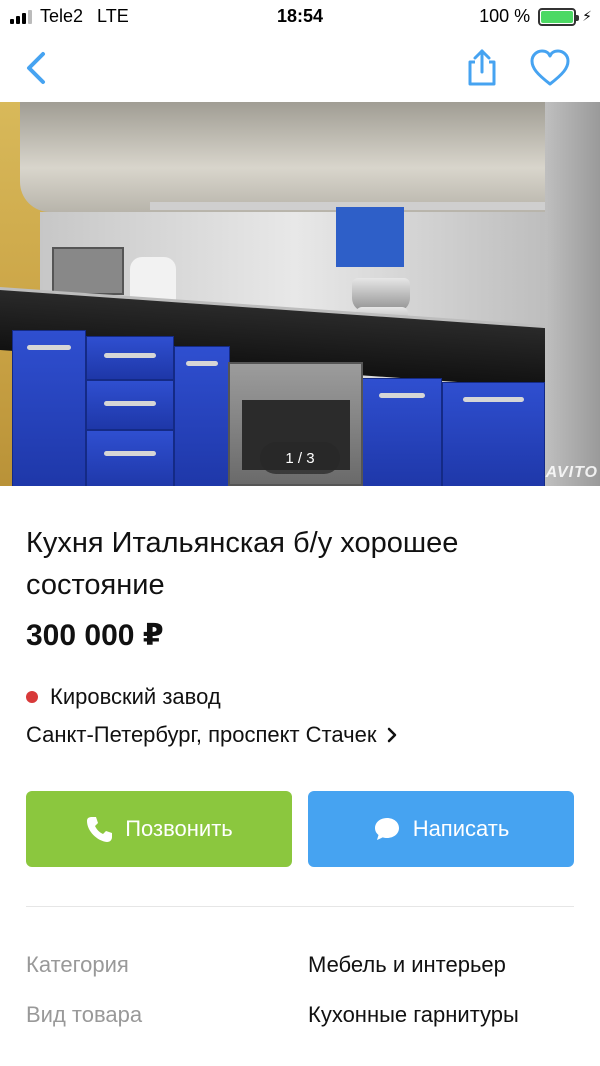  What do you see at coordinates (84, 1014) in the screenshot?
I see `param-label: Вид товара` at bounding box center [84, 1014].